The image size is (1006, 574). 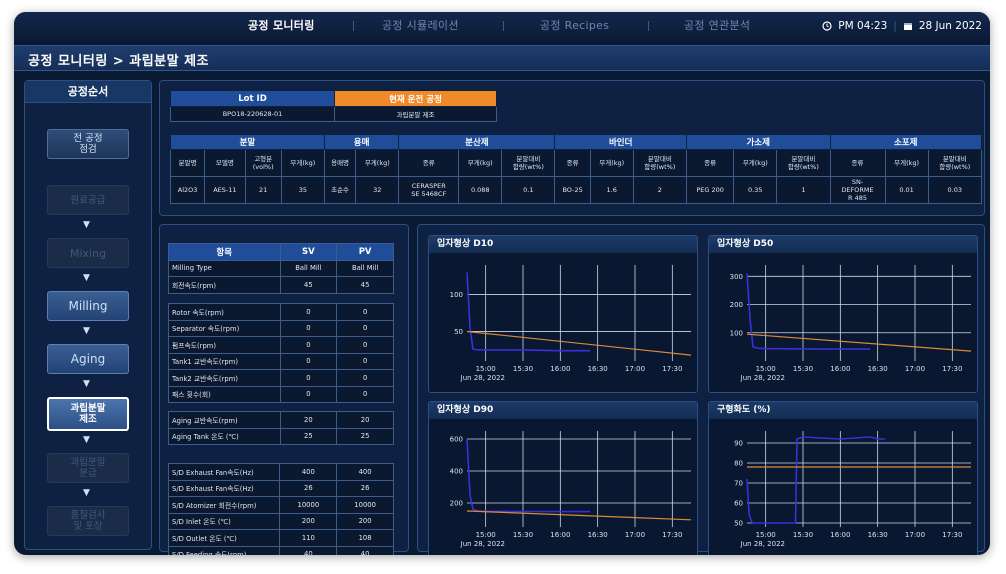 I want to click on parameter-pv: 10000, so click(x=365, y=505).